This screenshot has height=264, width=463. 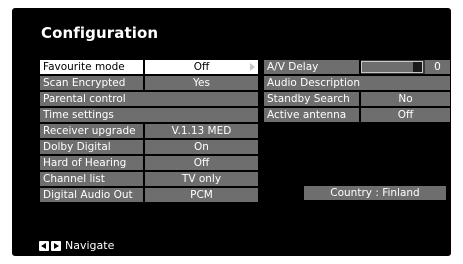 I want to click on audio-description-row: Audio Description, so click(x=357, y=83).